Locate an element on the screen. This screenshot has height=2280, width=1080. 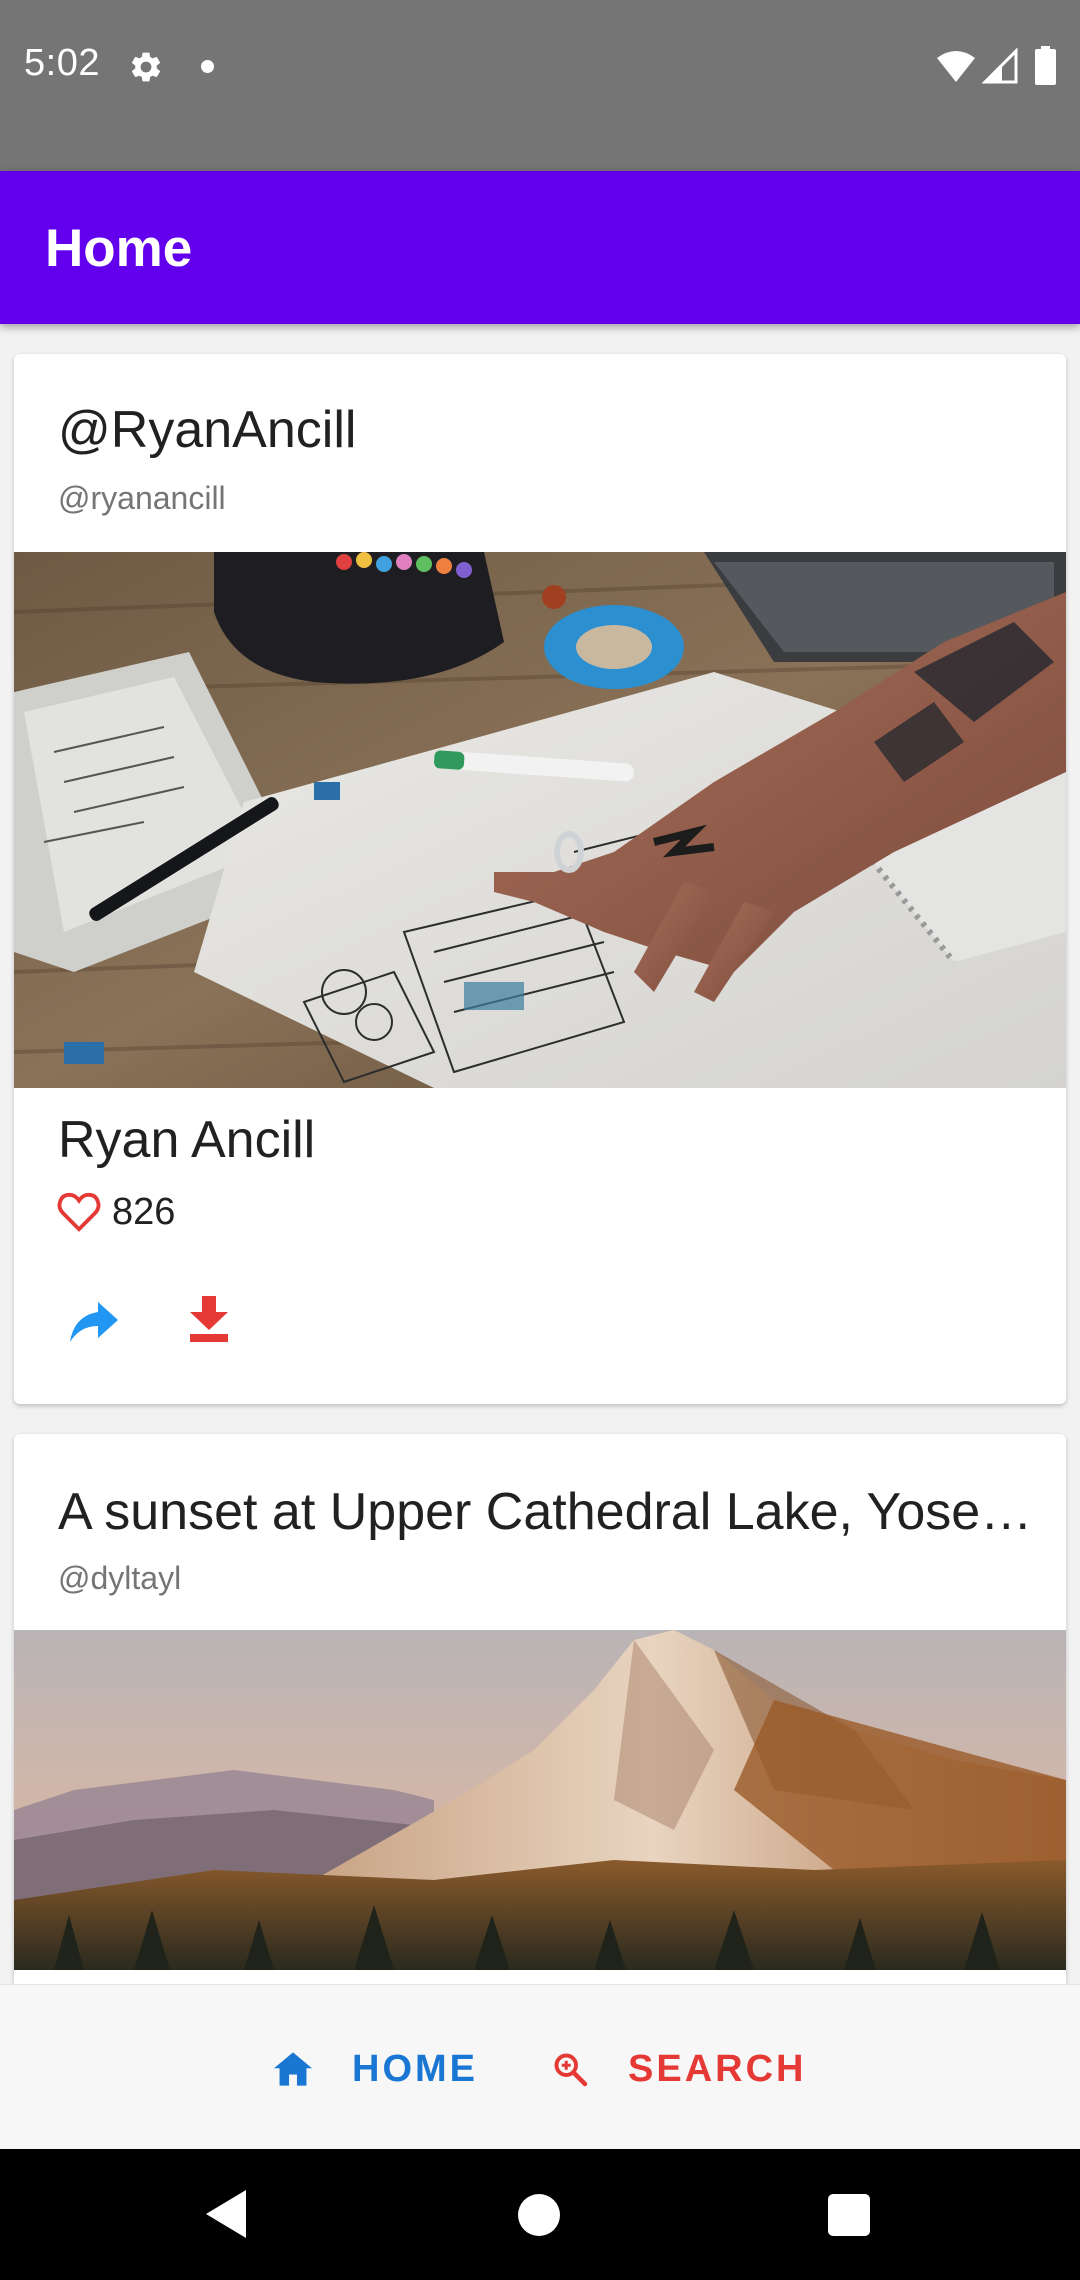
nav-home-button: HOME is located at coordinates (376, 2069).